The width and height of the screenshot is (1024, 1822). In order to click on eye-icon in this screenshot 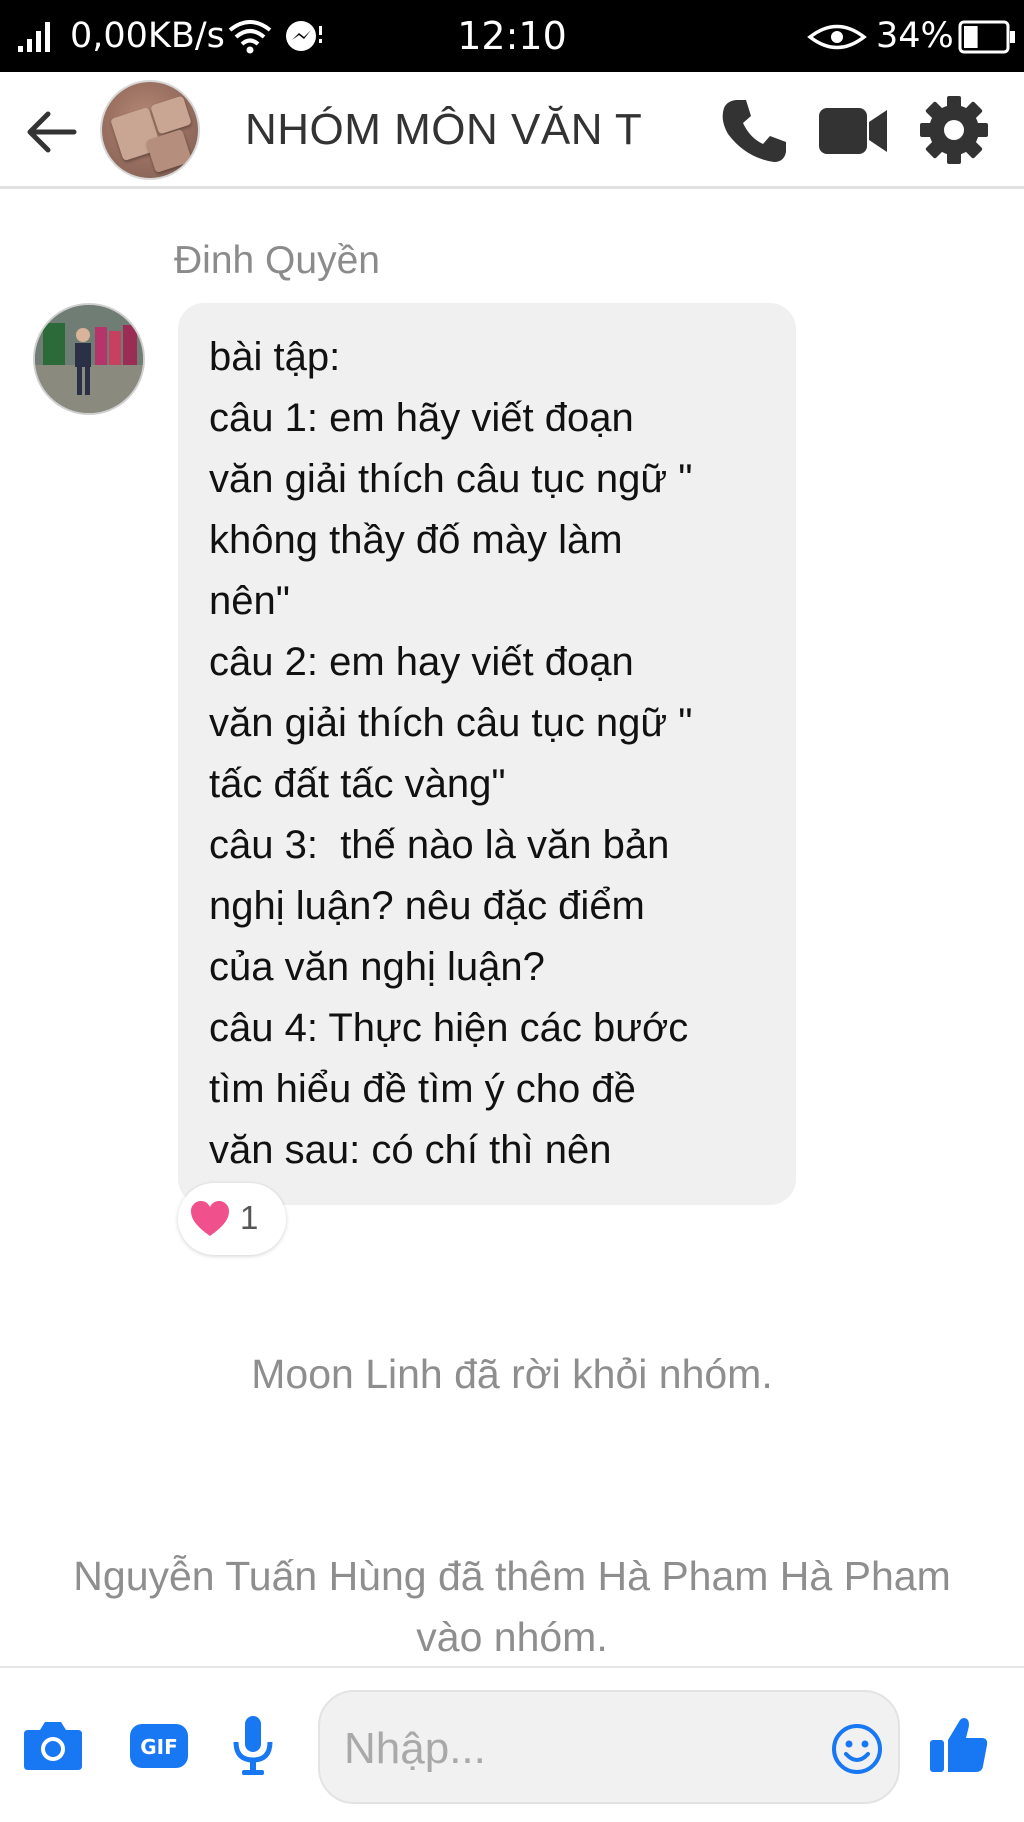, I will do `click(837, 37)`.